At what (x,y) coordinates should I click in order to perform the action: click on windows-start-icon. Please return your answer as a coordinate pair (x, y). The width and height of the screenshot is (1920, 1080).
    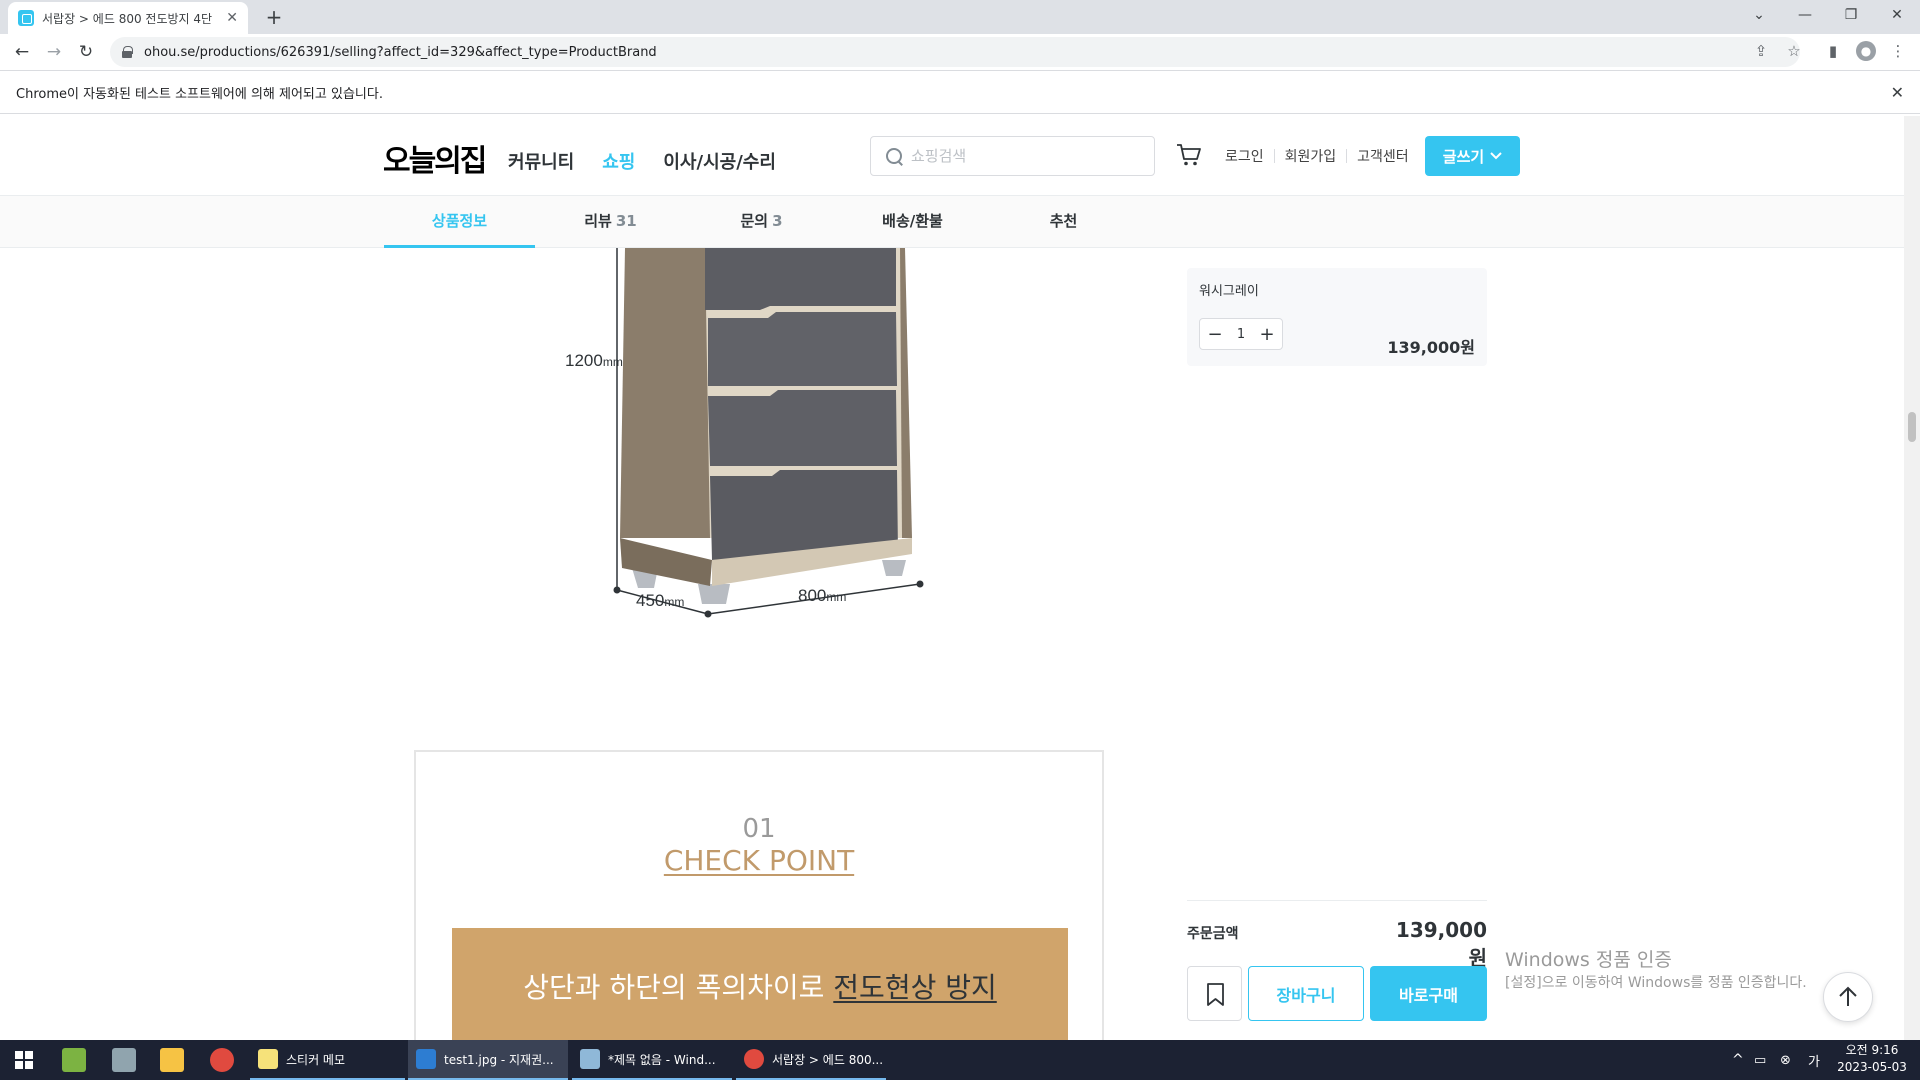
    Looking at the image, I should click on (24, 1060).